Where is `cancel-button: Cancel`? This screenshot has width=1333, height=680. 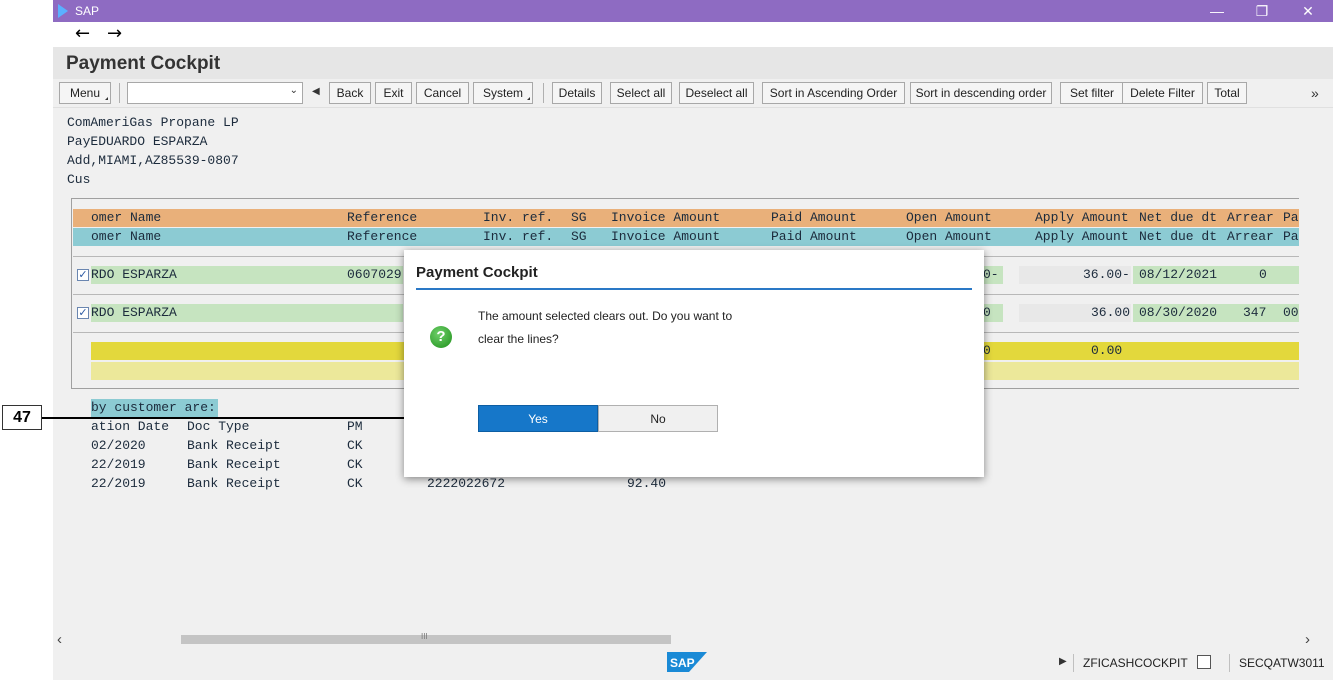
cancel-button: Cancel is located at coordinates (442, 93).